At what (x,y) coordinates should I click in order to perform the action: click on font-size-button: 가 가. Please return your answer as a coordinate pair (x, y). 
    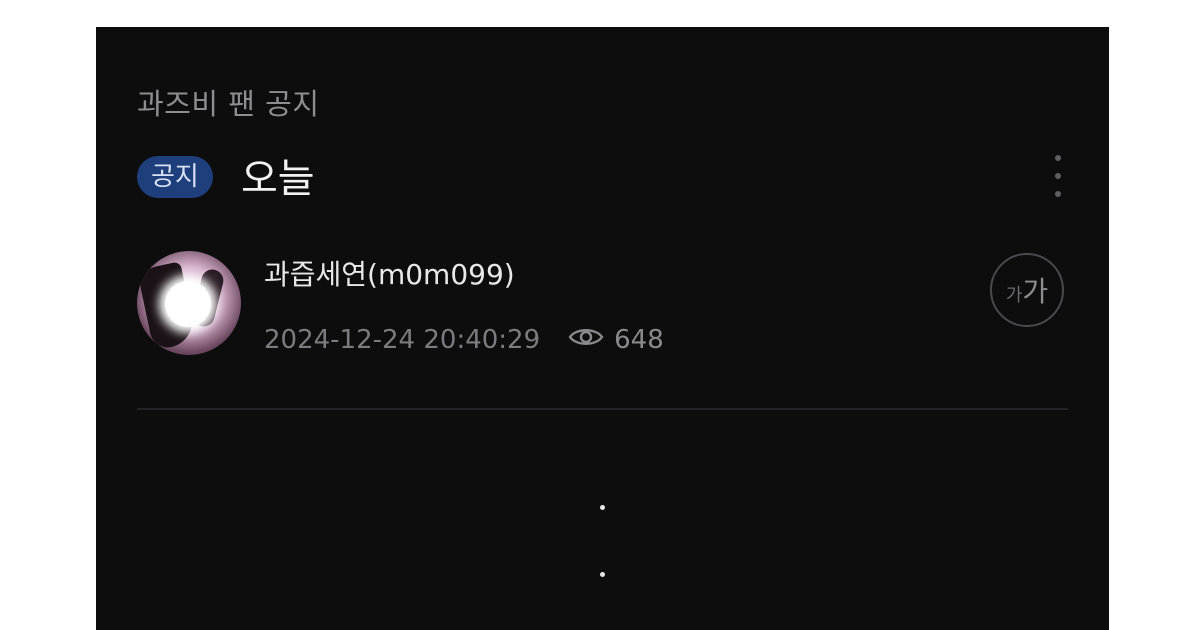
    Looking at the image, I should click on (1027, 290).